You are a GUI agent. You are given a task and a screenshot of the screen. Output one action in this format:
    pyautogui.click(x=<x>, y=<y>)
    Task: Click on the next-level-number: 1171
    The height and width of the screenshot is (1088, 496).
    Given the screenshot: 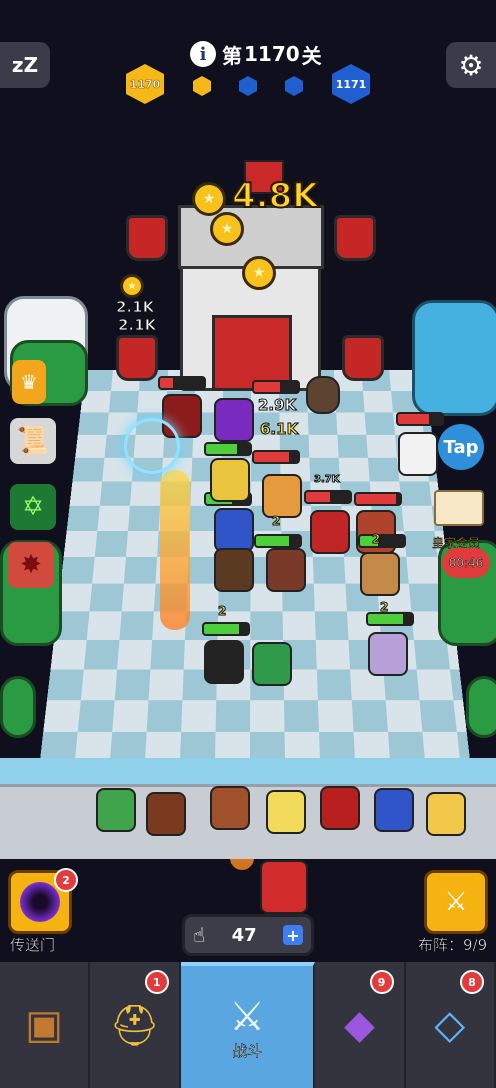 What is the action you would take?
    pyautogui.click(x=351, y=84)
    